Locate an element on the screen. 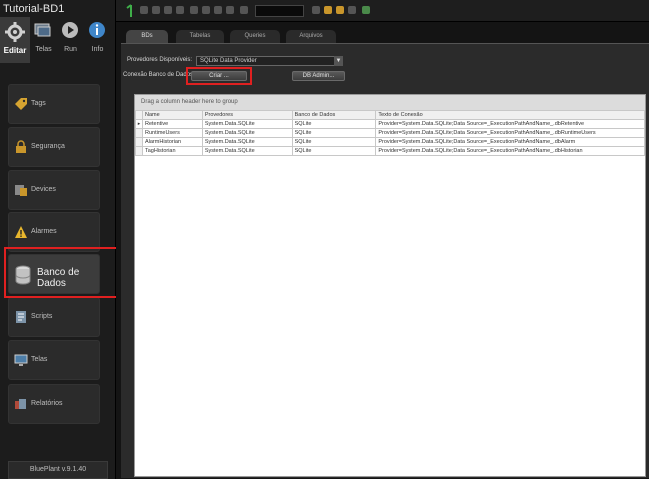 The height and width of the screenshot is (479, 649). sidebar-item-label: Tags is located at coordinates (38, 103).